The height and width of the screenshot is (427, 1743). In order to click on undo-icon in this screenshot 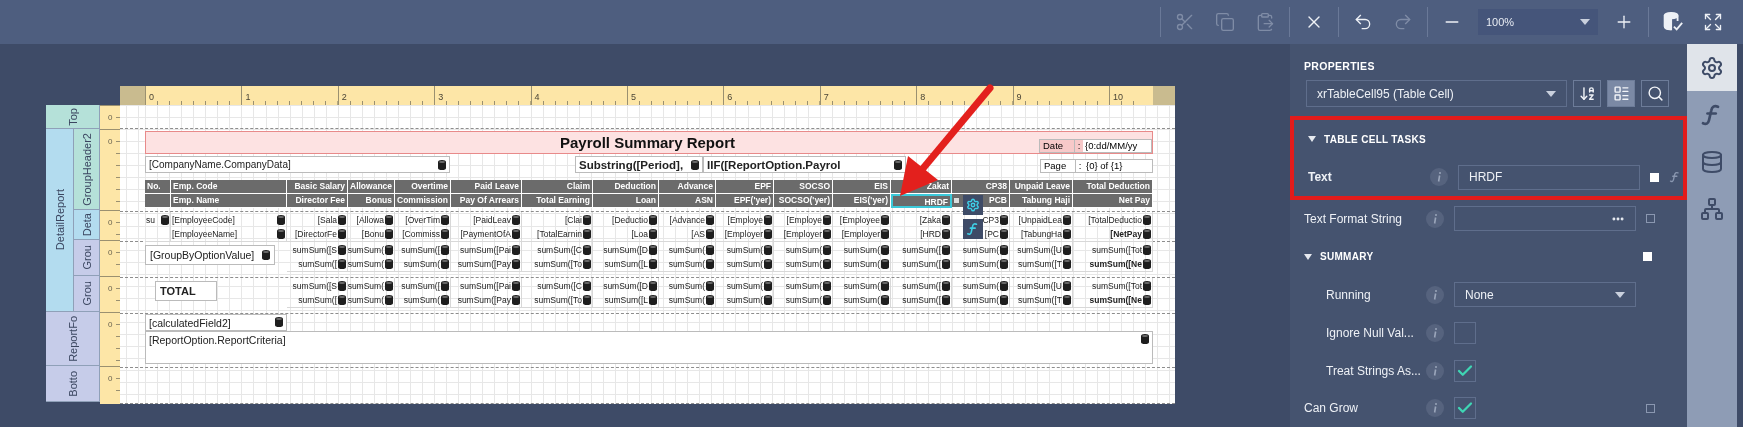, I will do `click(1363, 22)`.